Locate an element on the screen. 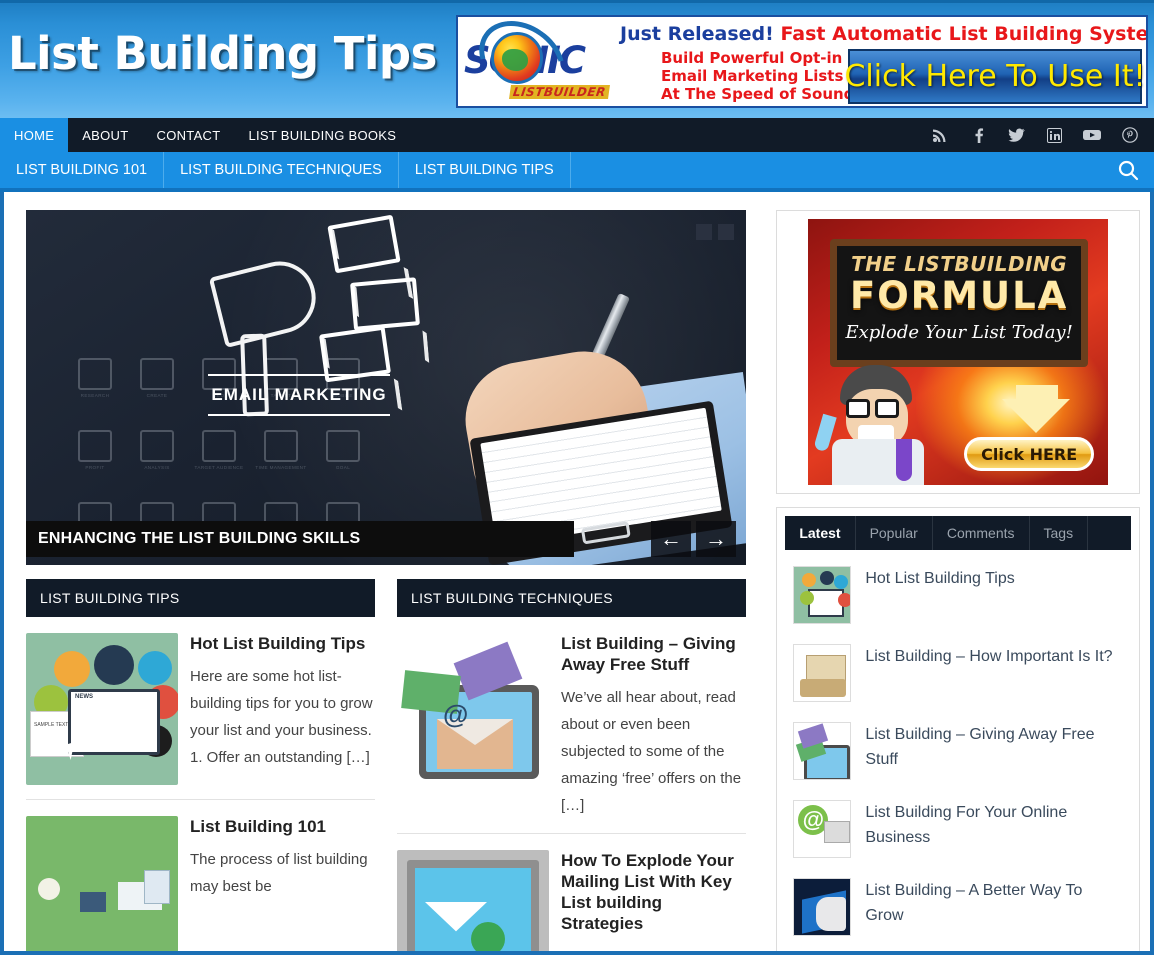 The height and width of the screenshot is (955, 1154). tab-tags: Tags is located at coordinates (1059, 533).